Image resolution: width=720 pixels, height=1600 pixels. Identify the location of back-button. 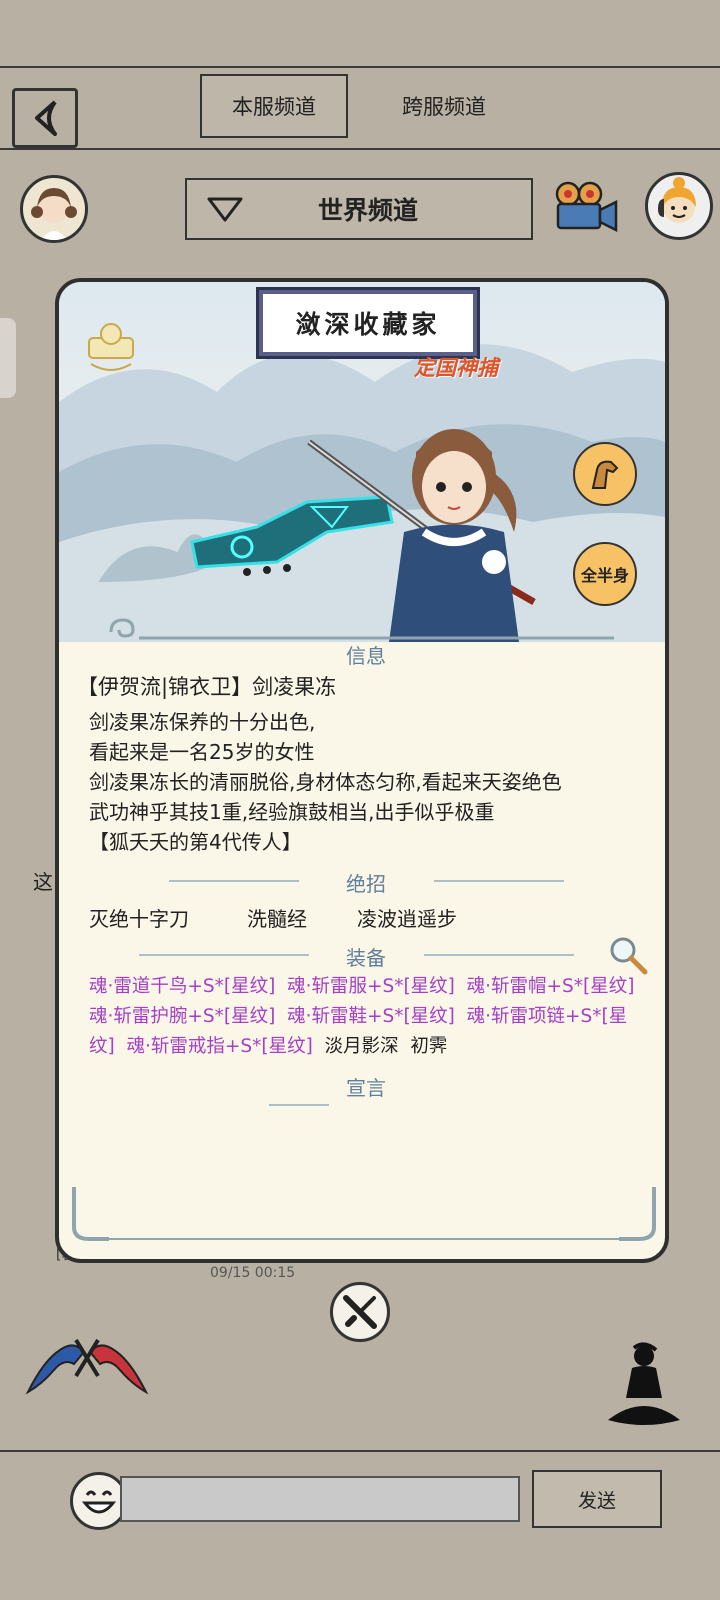
(45, 118).